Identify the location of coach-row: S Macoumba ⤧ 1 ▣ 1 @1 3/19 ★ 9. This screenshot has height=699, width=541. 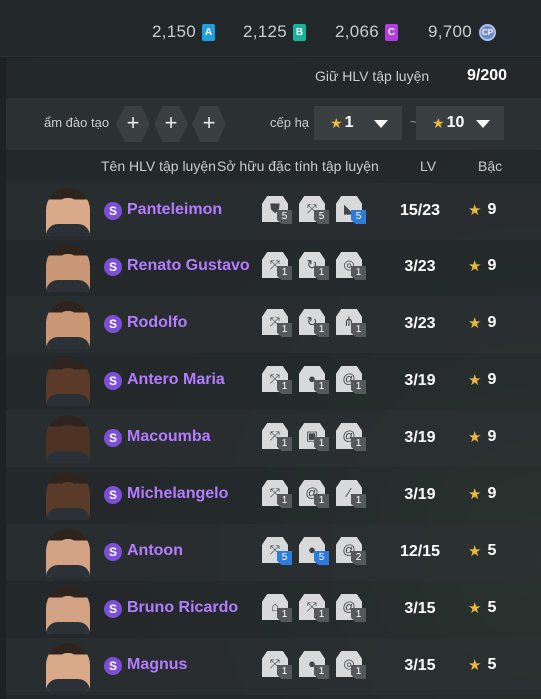
(273, 438).